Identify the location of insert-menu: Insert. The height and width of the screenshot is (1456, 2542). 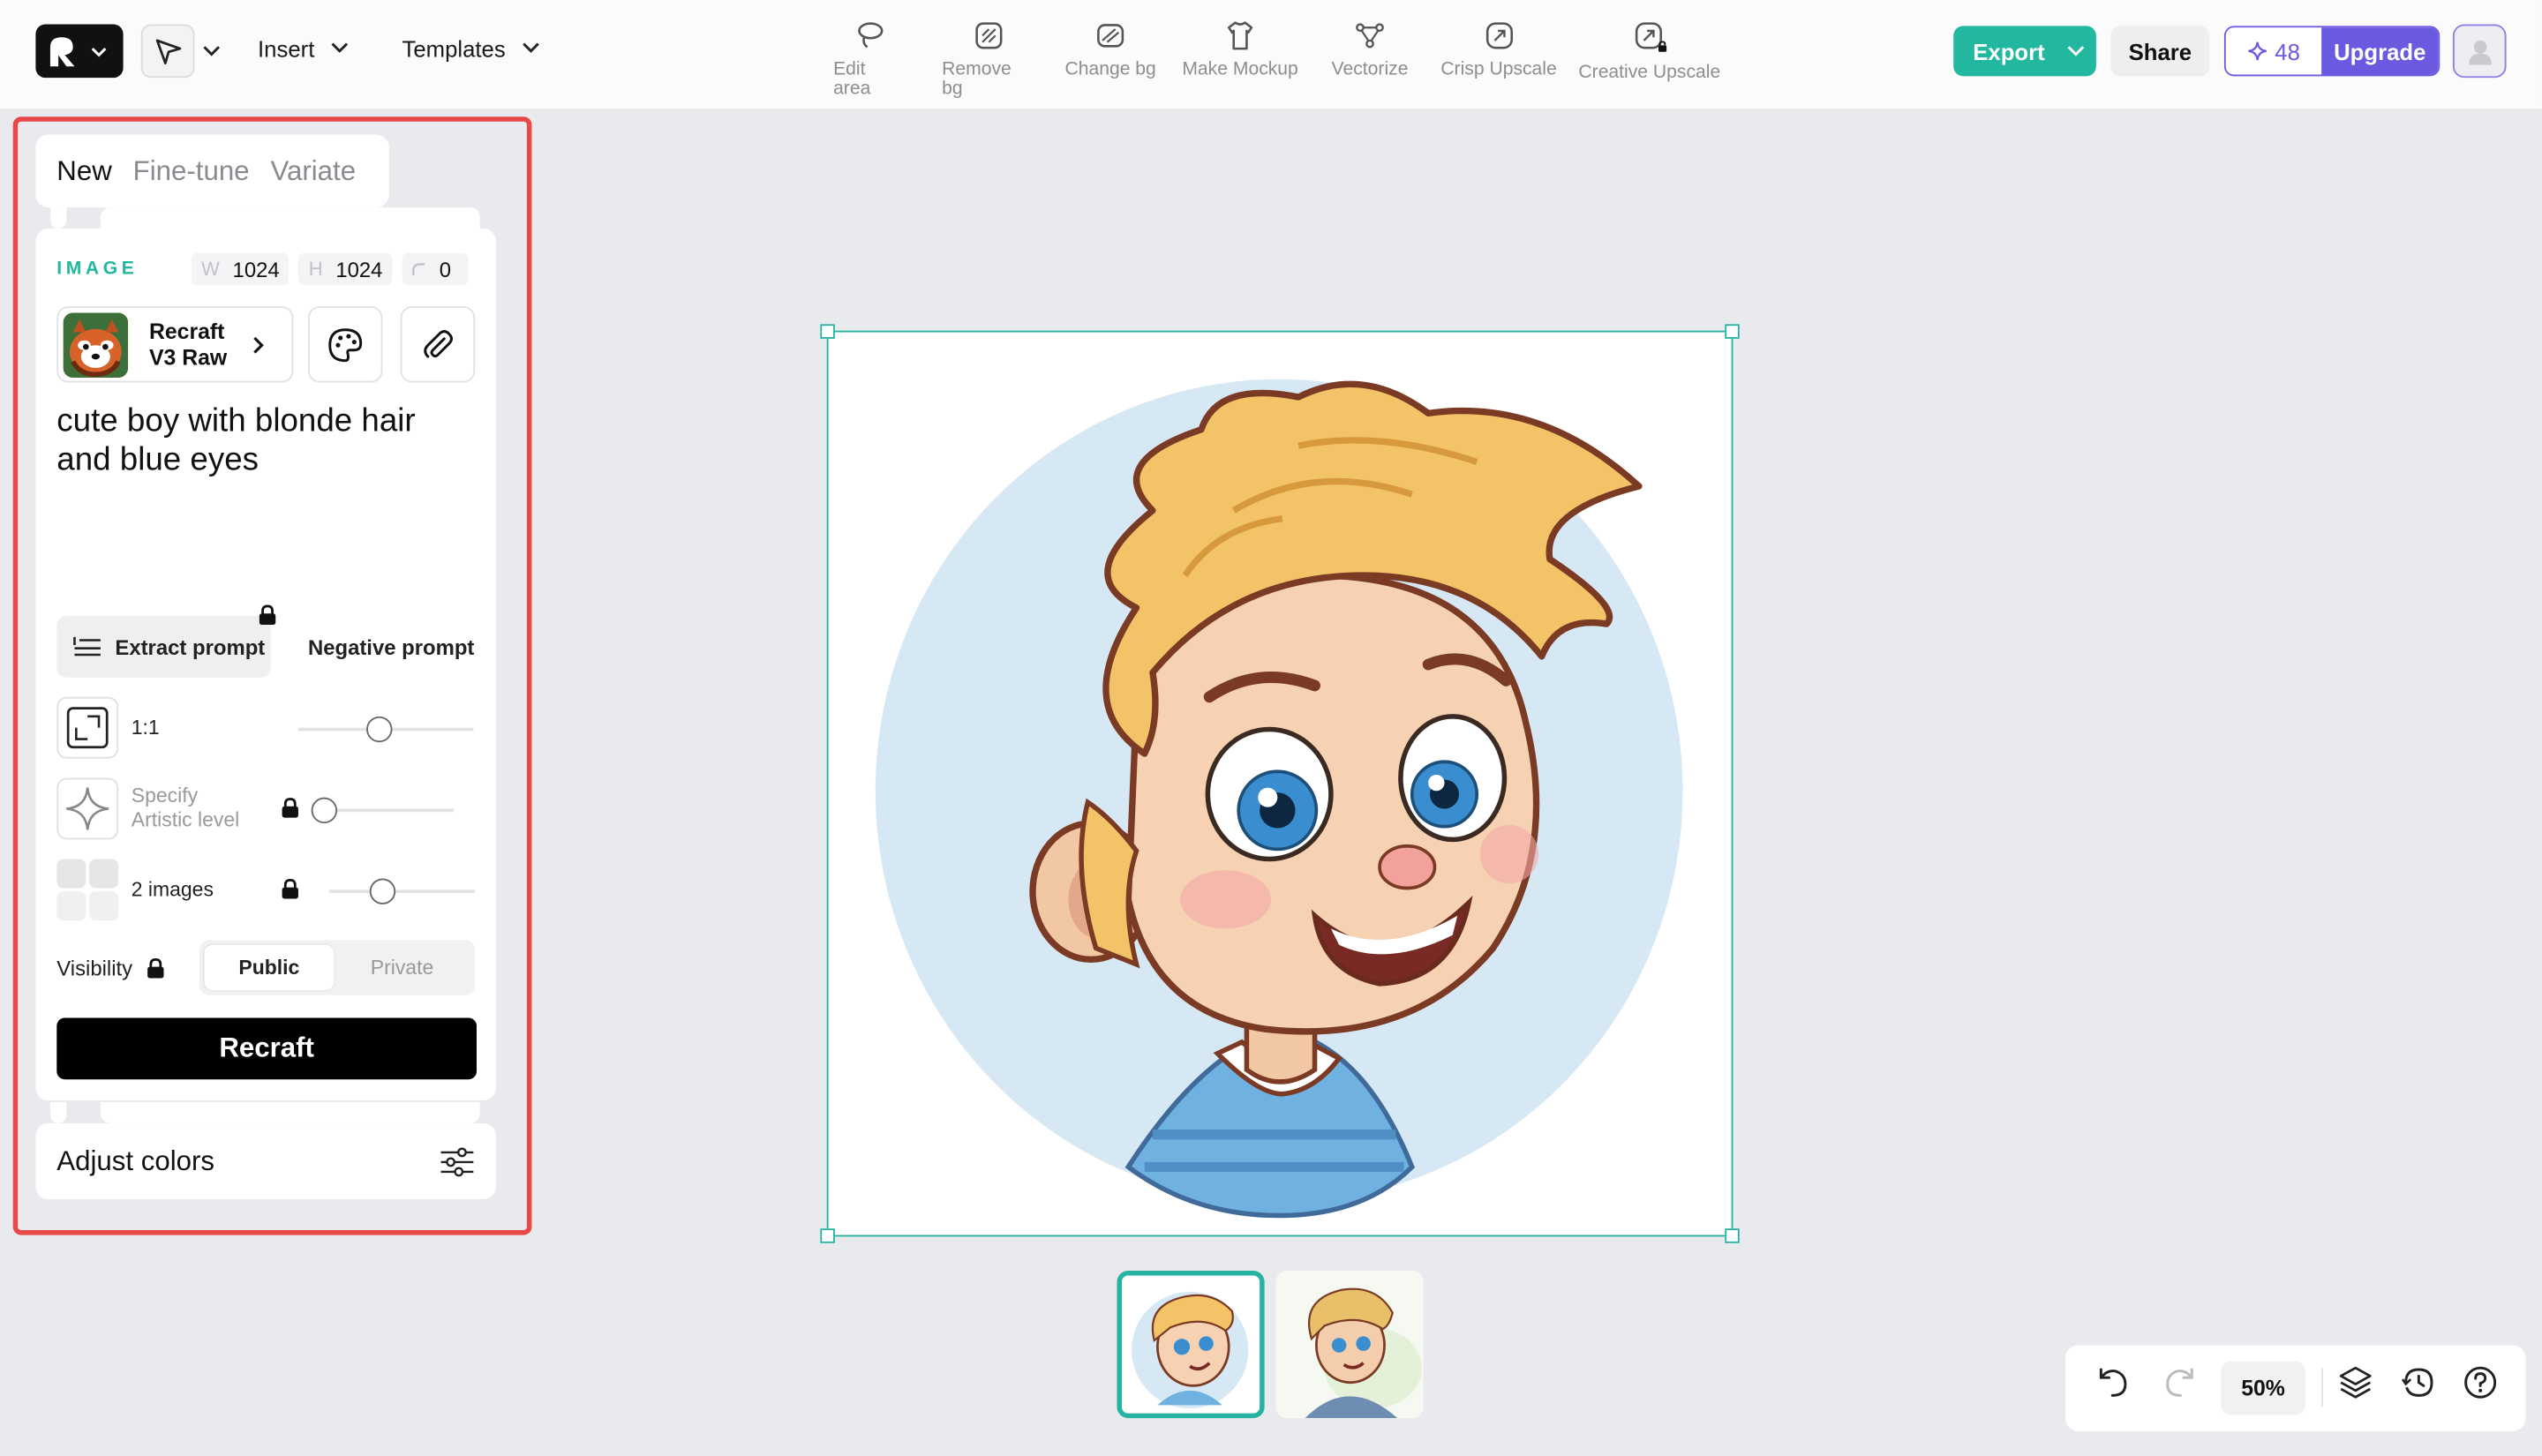
(303, 48).